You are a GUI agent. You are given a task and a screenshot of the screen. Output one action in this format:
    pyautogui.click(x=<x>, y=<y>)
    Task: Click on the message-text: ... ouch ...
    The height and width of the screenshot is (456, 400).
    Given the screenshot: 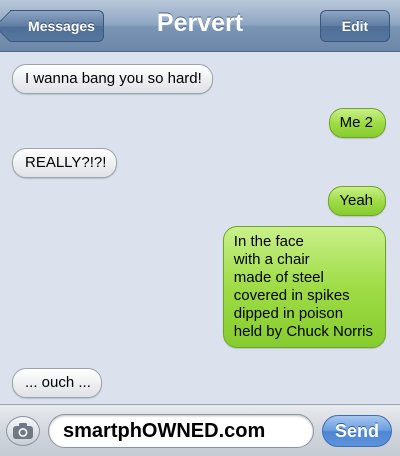 What is the action you would take?
    pyautogui.click(x=58, y=382)
    